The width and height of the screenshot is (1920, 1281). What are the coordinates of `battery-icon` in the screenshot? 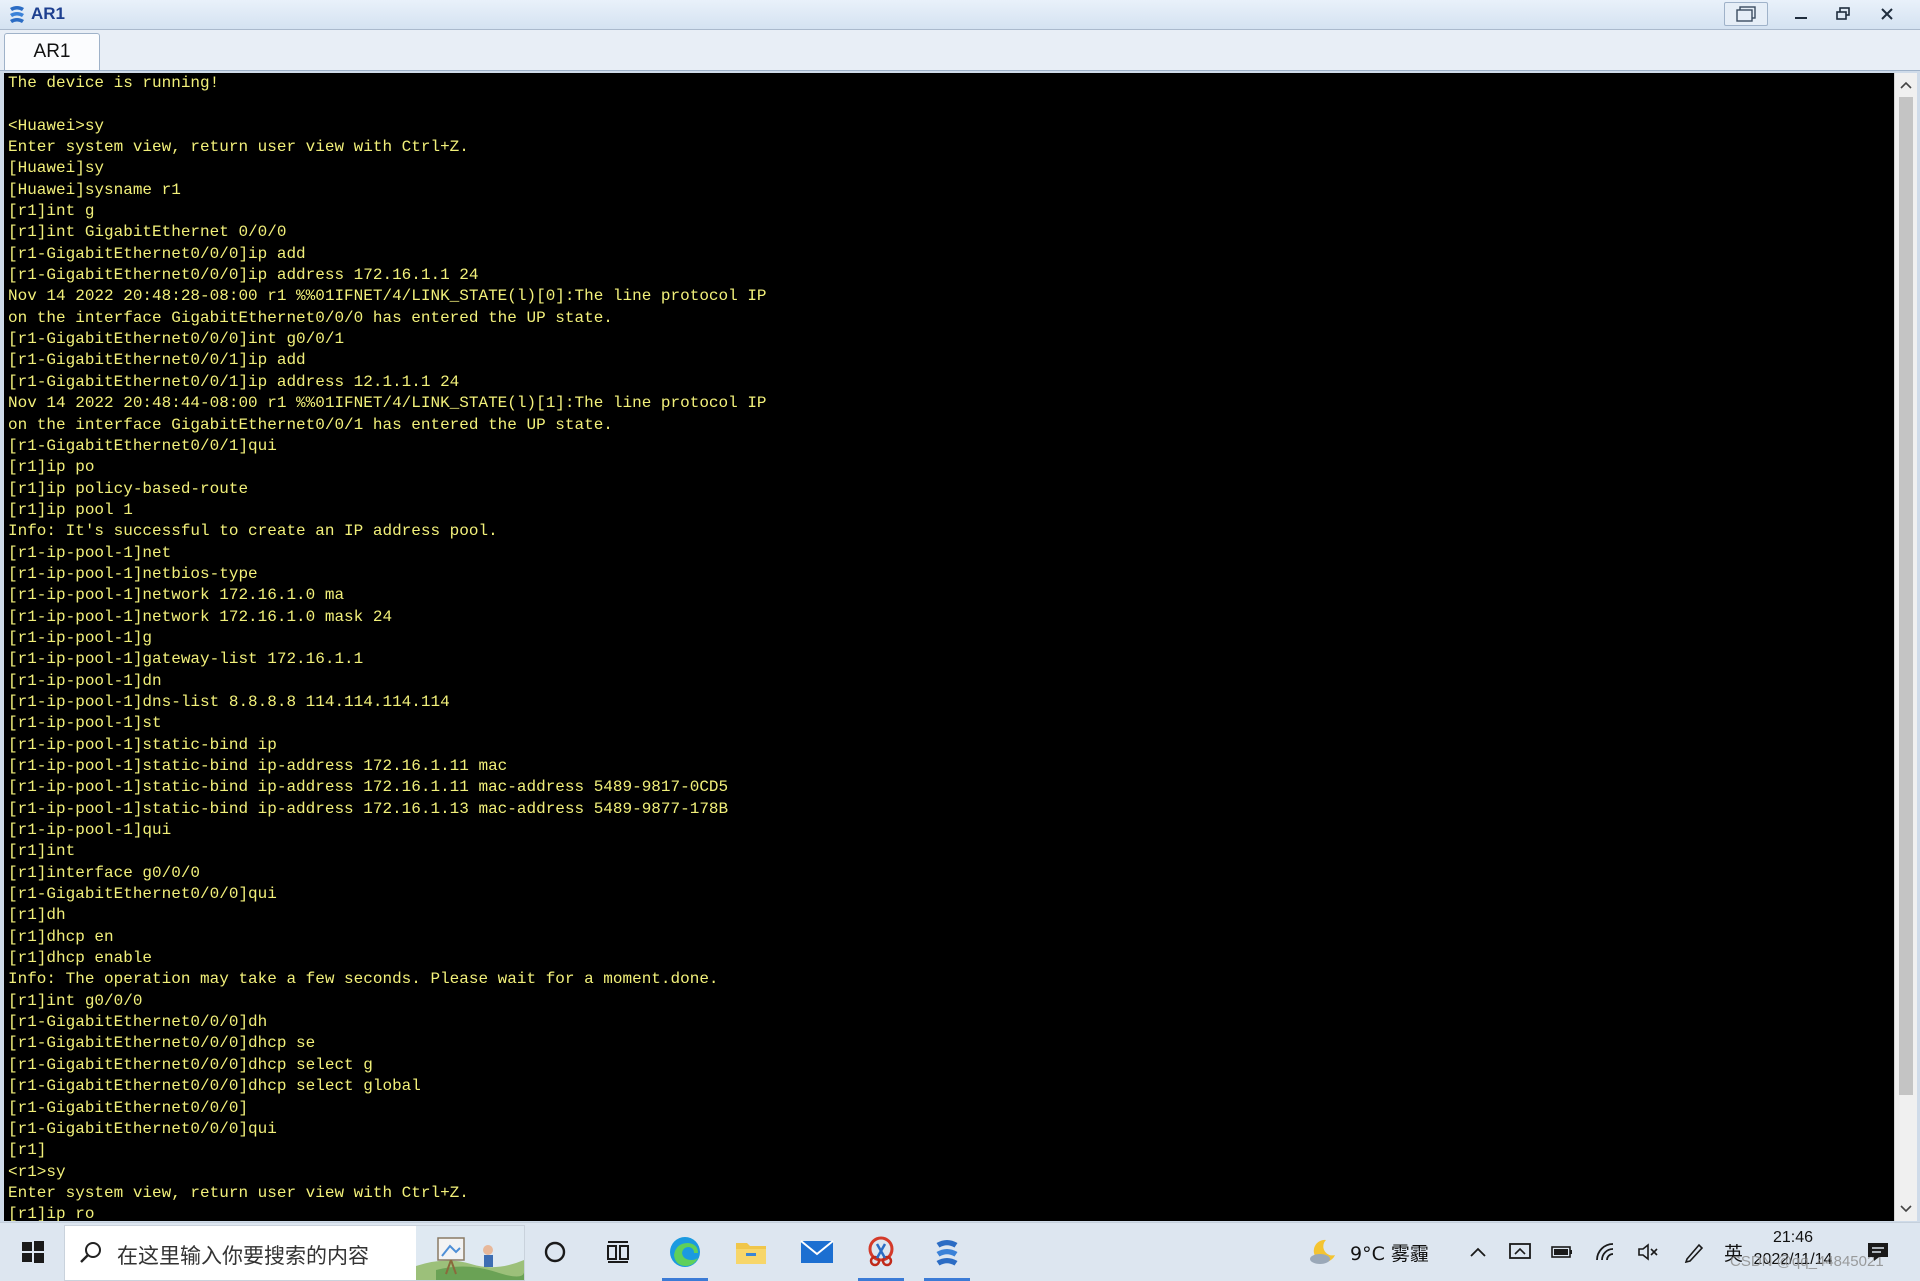 It's located at (1561, 1252).